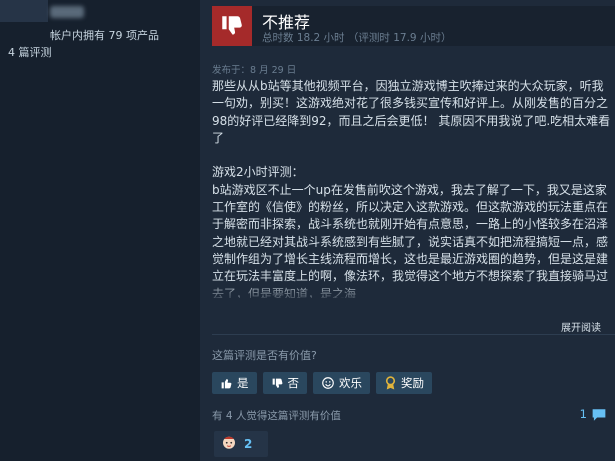 This screenshot has height=461, width=615. Describe the element at coordinates (24, 11) in the screenshot. I see `avatar` at that location.